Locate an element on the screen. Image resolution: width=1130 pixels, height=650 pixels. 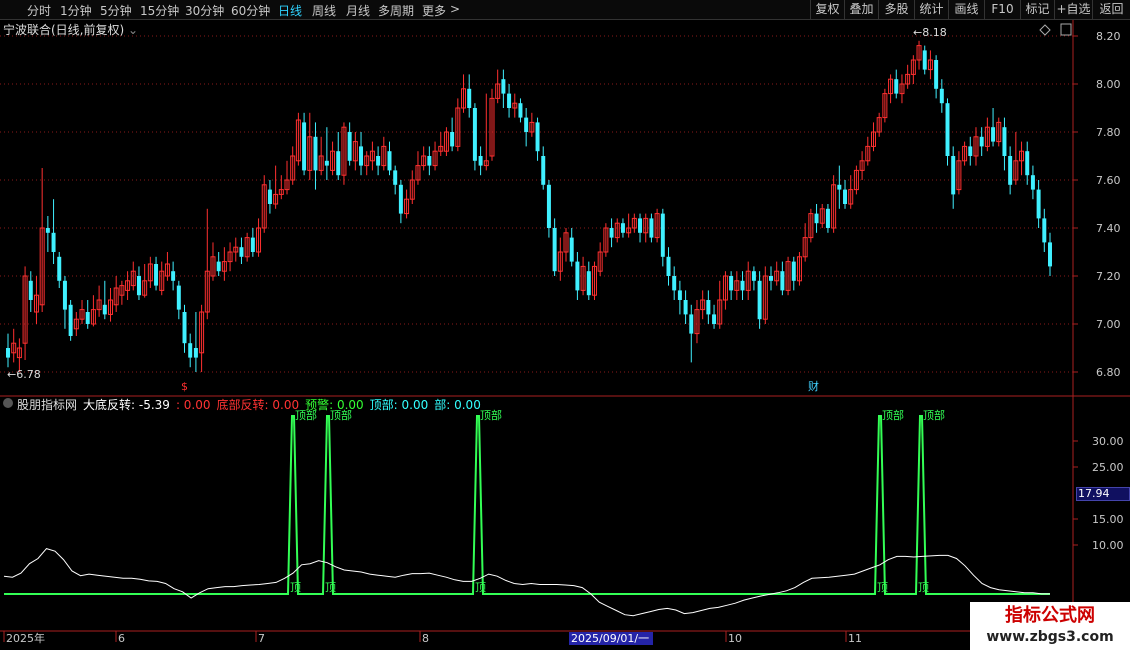
price-axis-label: 7.00 is located at coordinates (1108, 324).